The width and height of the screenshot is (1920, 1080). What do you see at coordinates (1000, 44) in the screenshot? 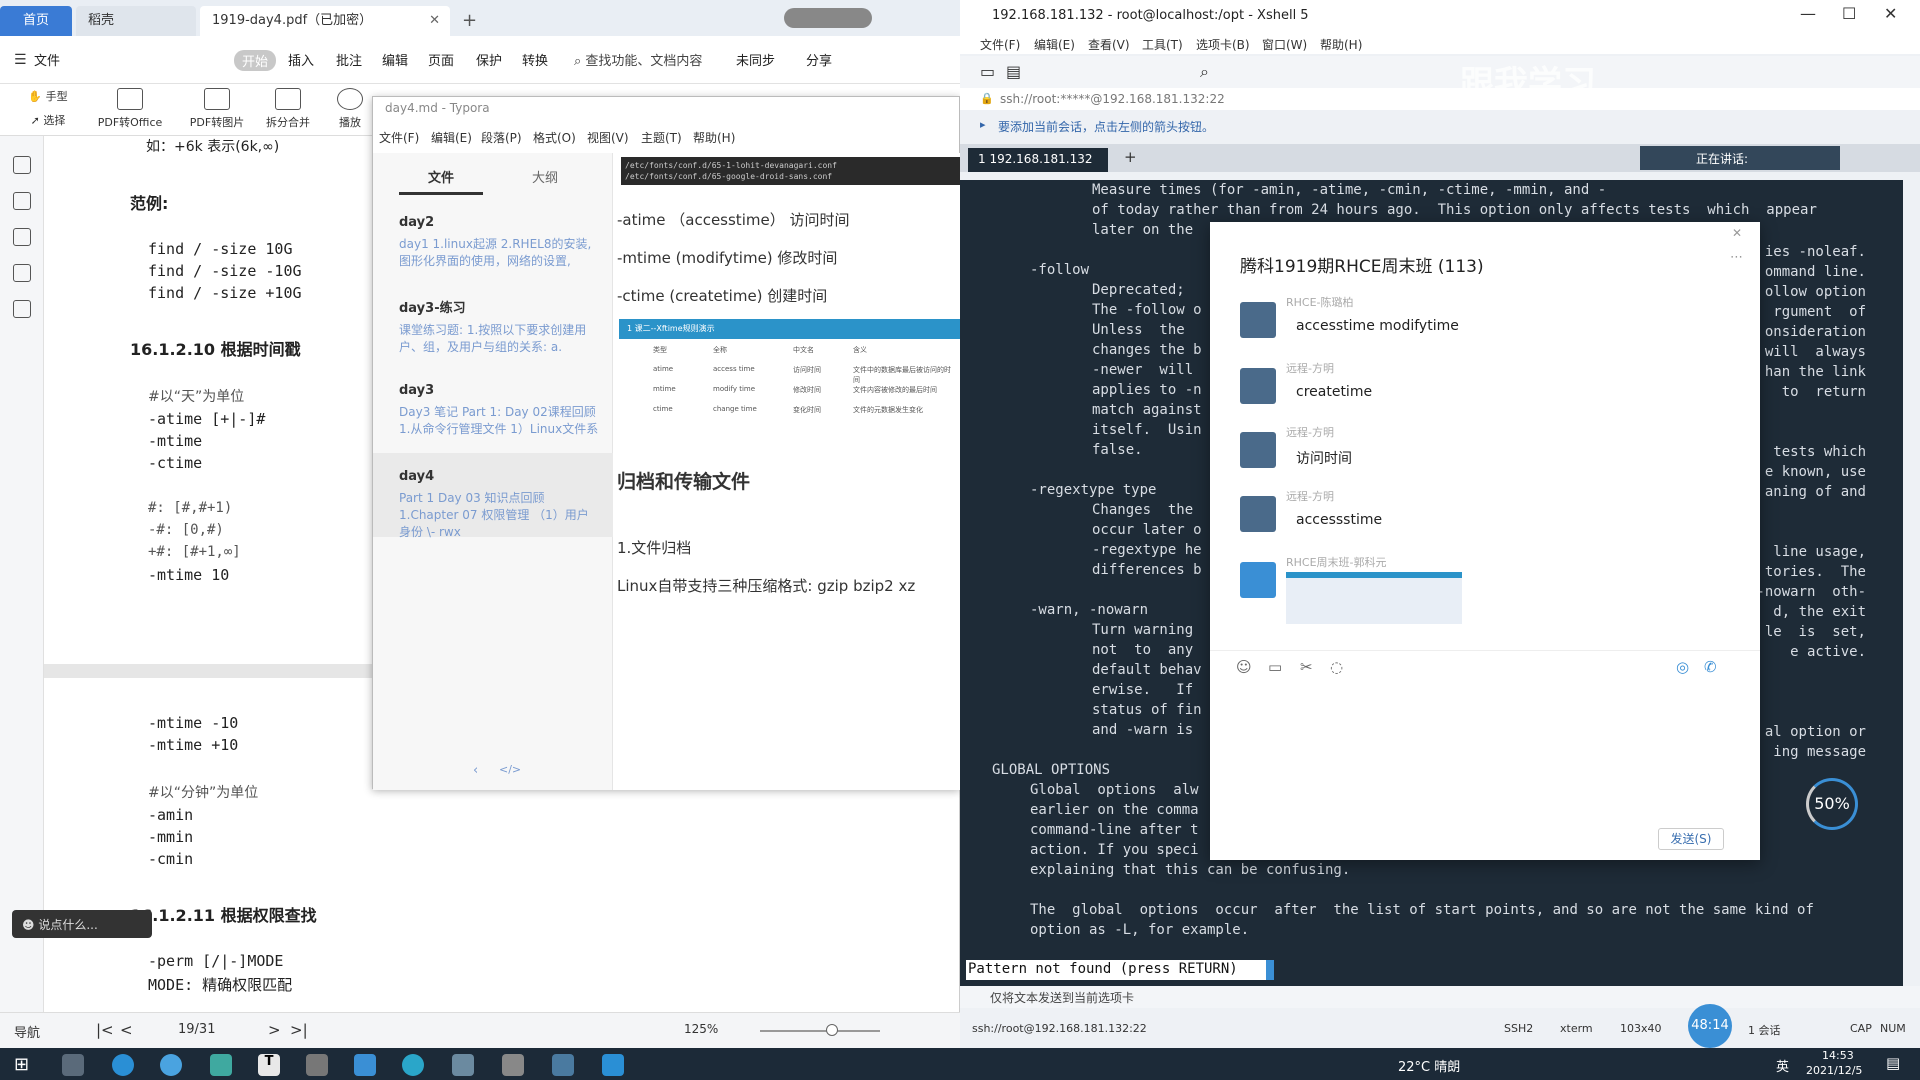
I see `xs-menu-file: 文件(F)` at bounding box center [1000, 44].